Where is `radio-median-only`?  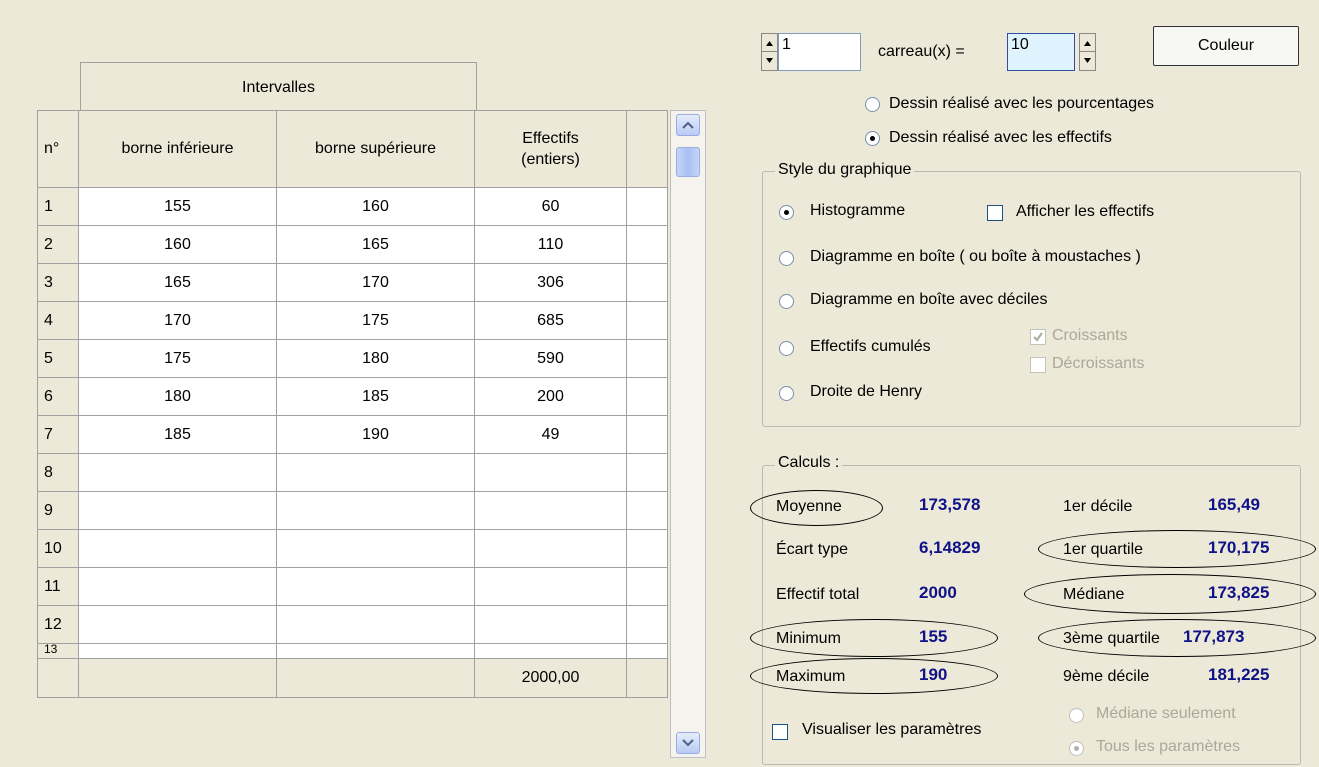
radio-median-only is located at coordinates (1076, 715).